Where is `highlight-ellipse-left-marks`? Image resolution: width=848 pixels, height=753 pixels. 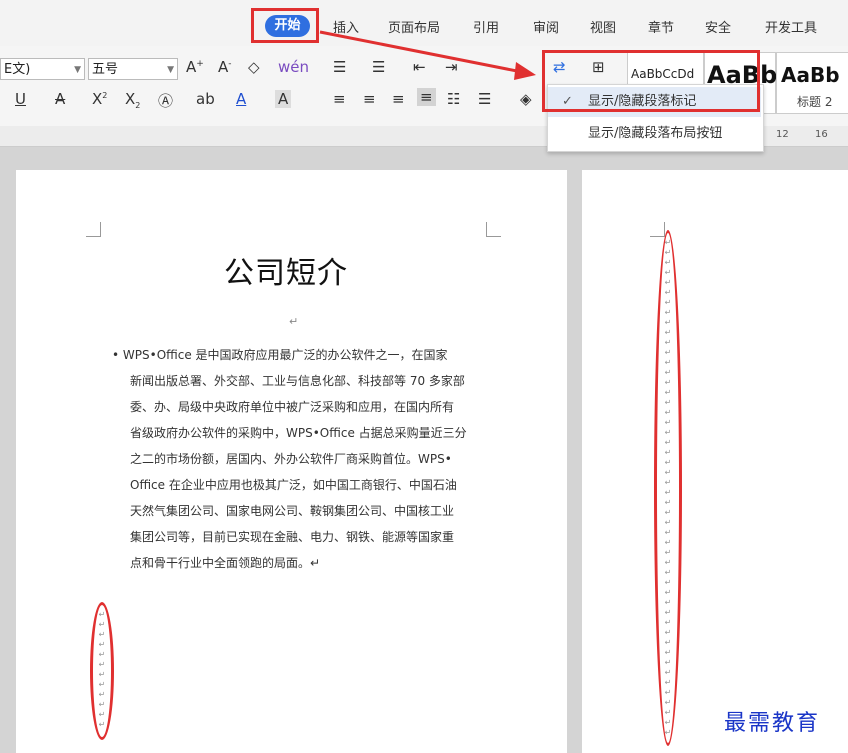
highlight-ellipse-left-marks is located at coordinates (102, 671).